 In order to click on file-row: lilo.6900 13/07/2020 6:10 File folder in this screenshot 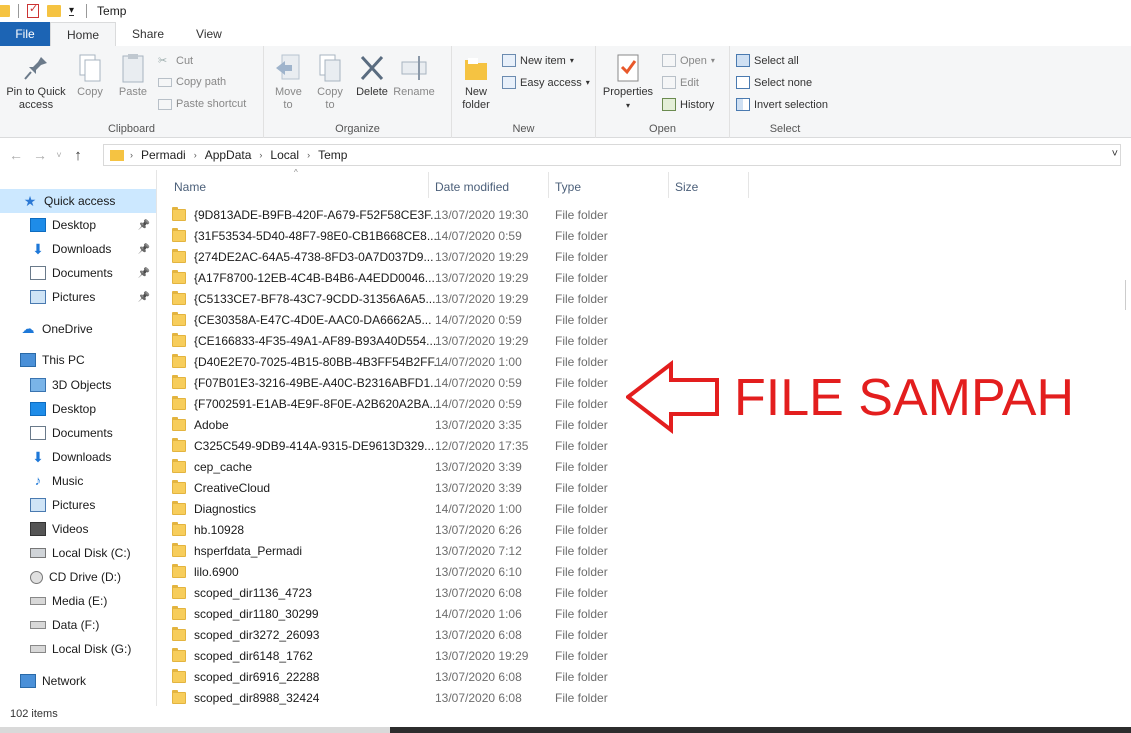, I will do `click(452, 571)`.